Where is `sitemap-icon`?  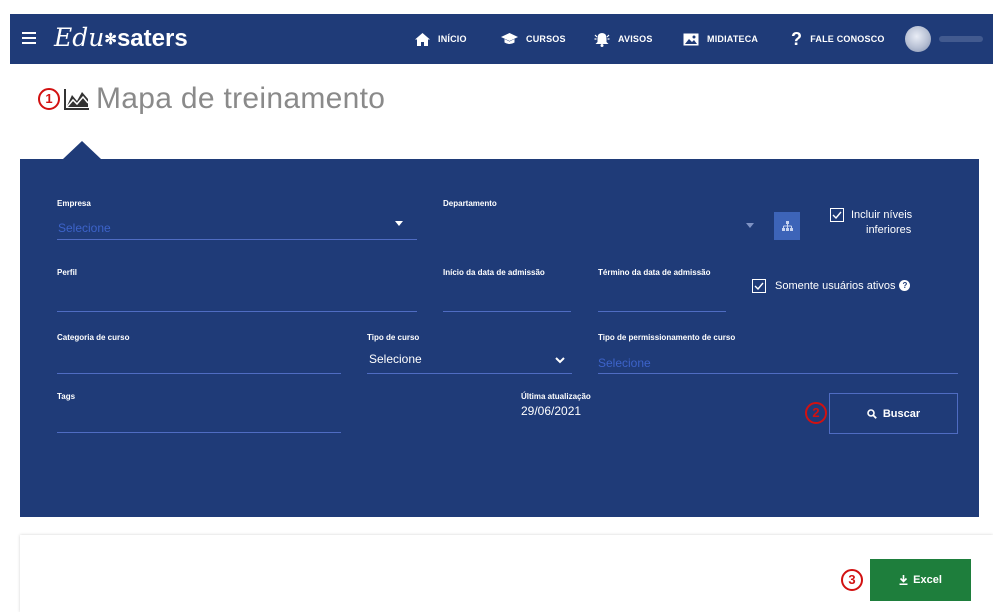 sitemap-icon is located at coordinates (787, 226).